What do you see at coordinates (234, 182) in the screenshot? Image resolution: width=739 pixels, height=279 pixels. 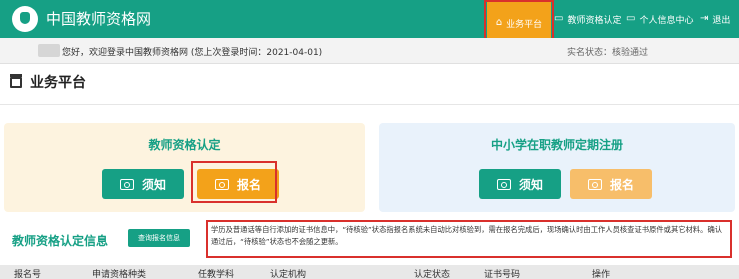 I see `highlight-box-apply` at bounding box center [234, 182].